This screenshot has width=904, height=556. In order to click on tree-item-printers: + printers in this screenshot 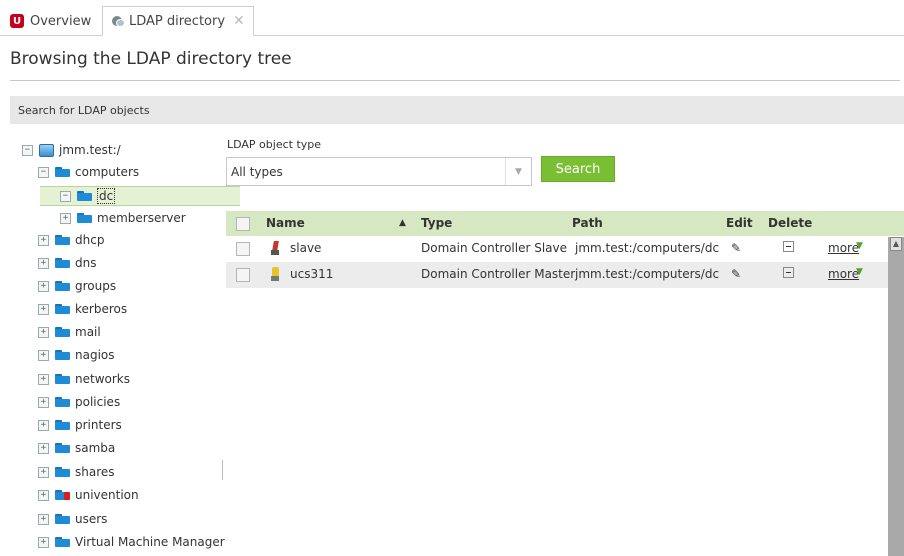, I will do `click(80, 425)`.